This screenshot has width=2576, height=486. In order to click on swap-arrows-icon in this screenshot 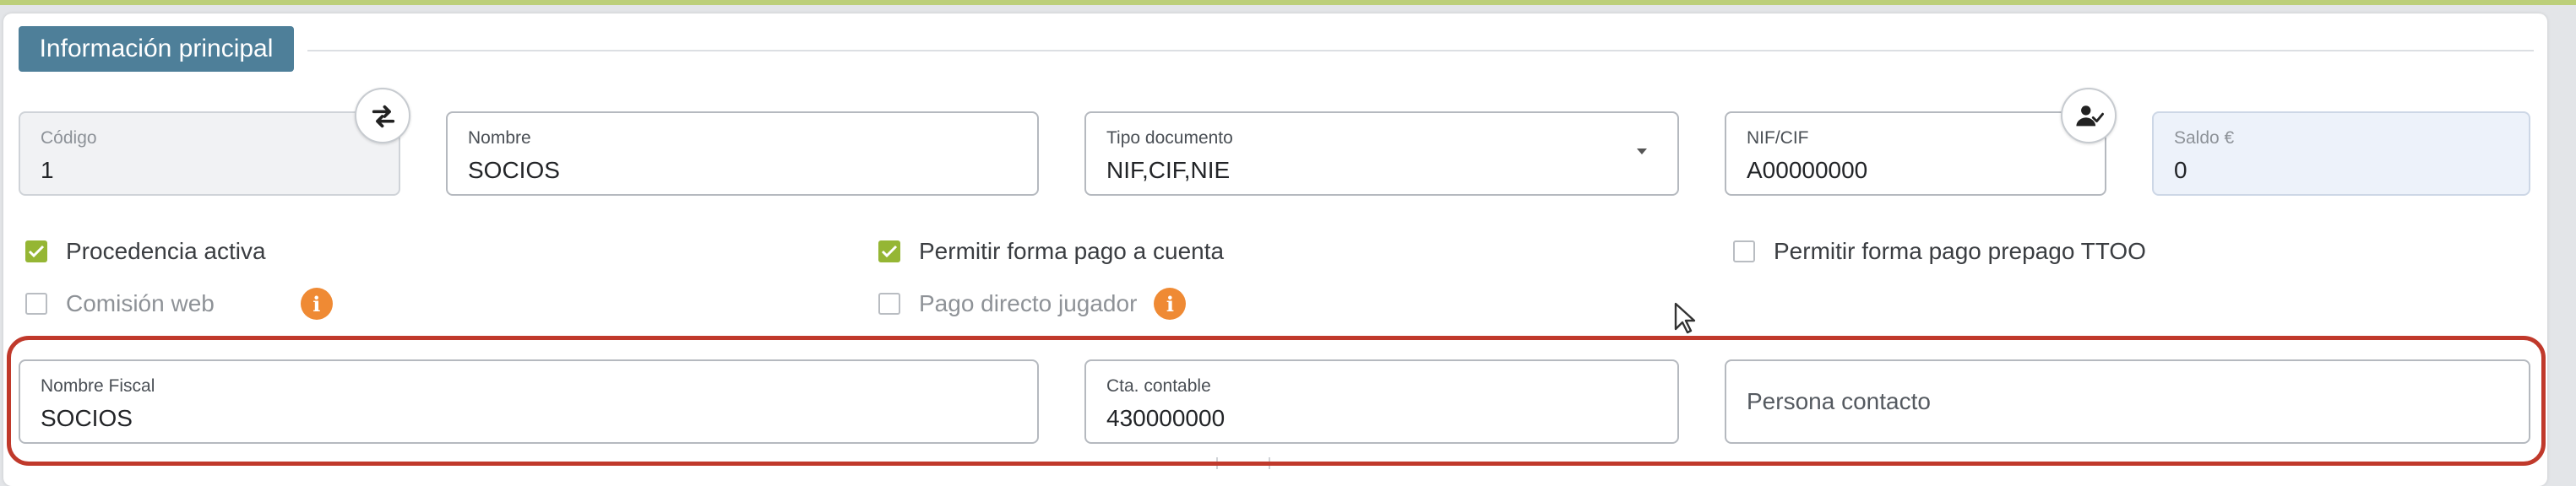, I will do `click(383, 116)`.